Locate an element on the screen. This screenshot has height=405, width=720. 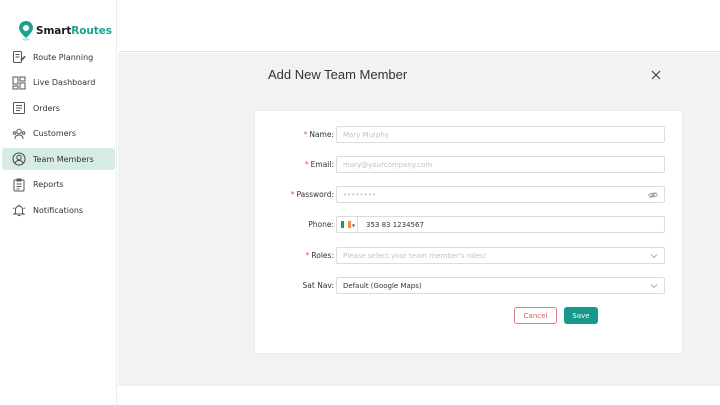
logo: SmartRoutes is located at coordinates (65, 31).